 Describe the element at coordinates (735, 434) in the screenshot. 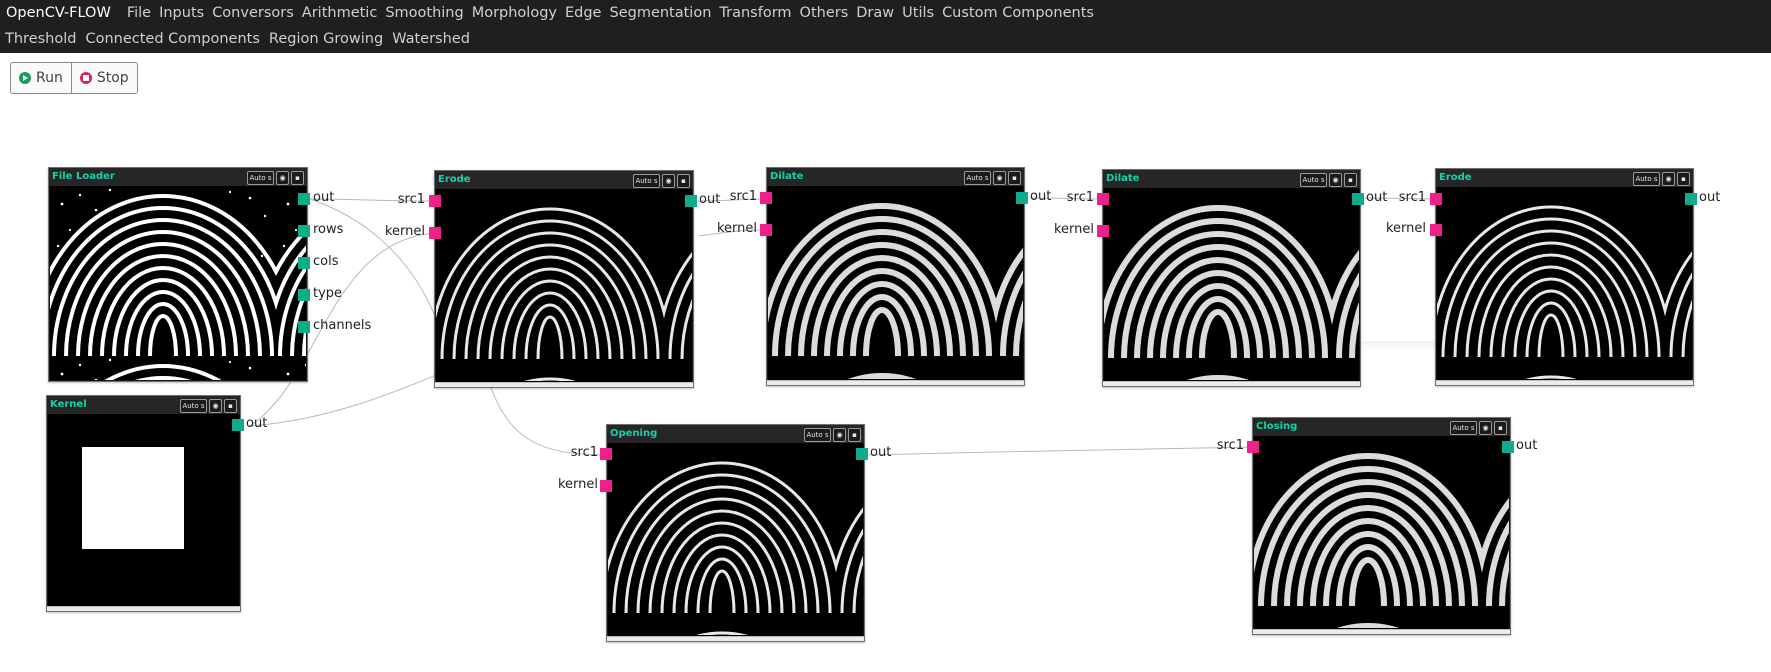

I see `node-header: Opening Auto s ◉ ▪` at that location.